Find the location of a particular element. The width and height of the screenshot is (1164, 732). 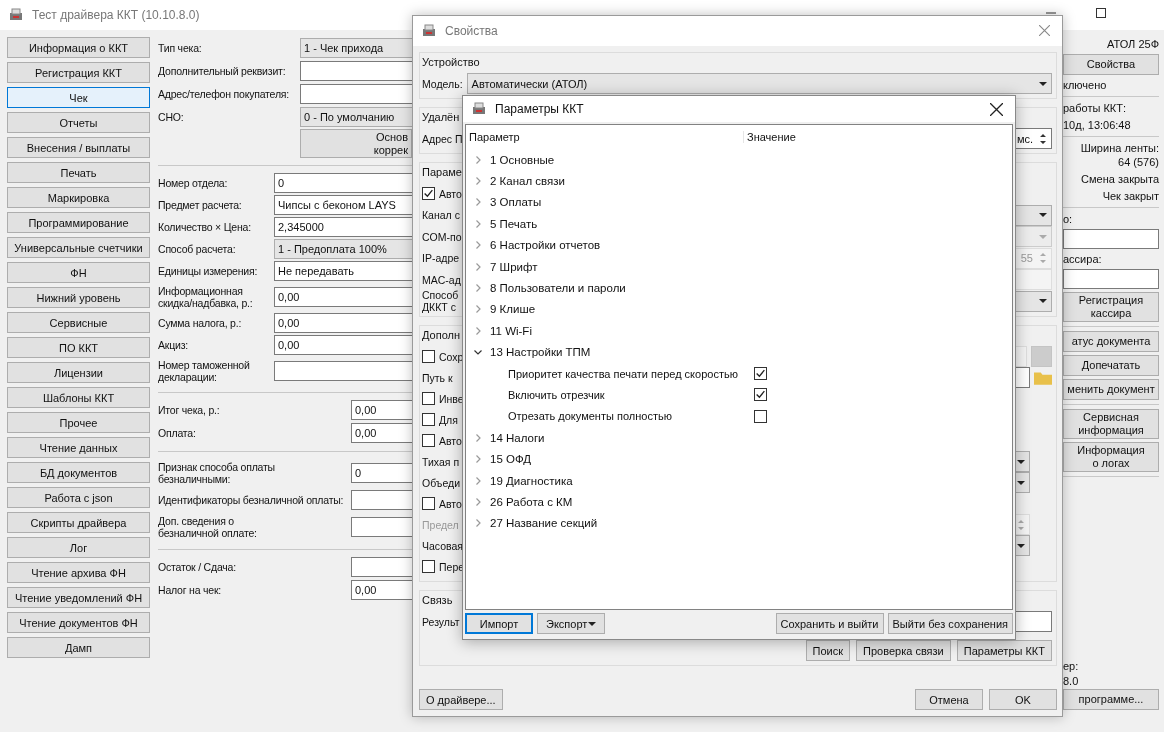

column-header: Значение is located at coordinates (770, 137).